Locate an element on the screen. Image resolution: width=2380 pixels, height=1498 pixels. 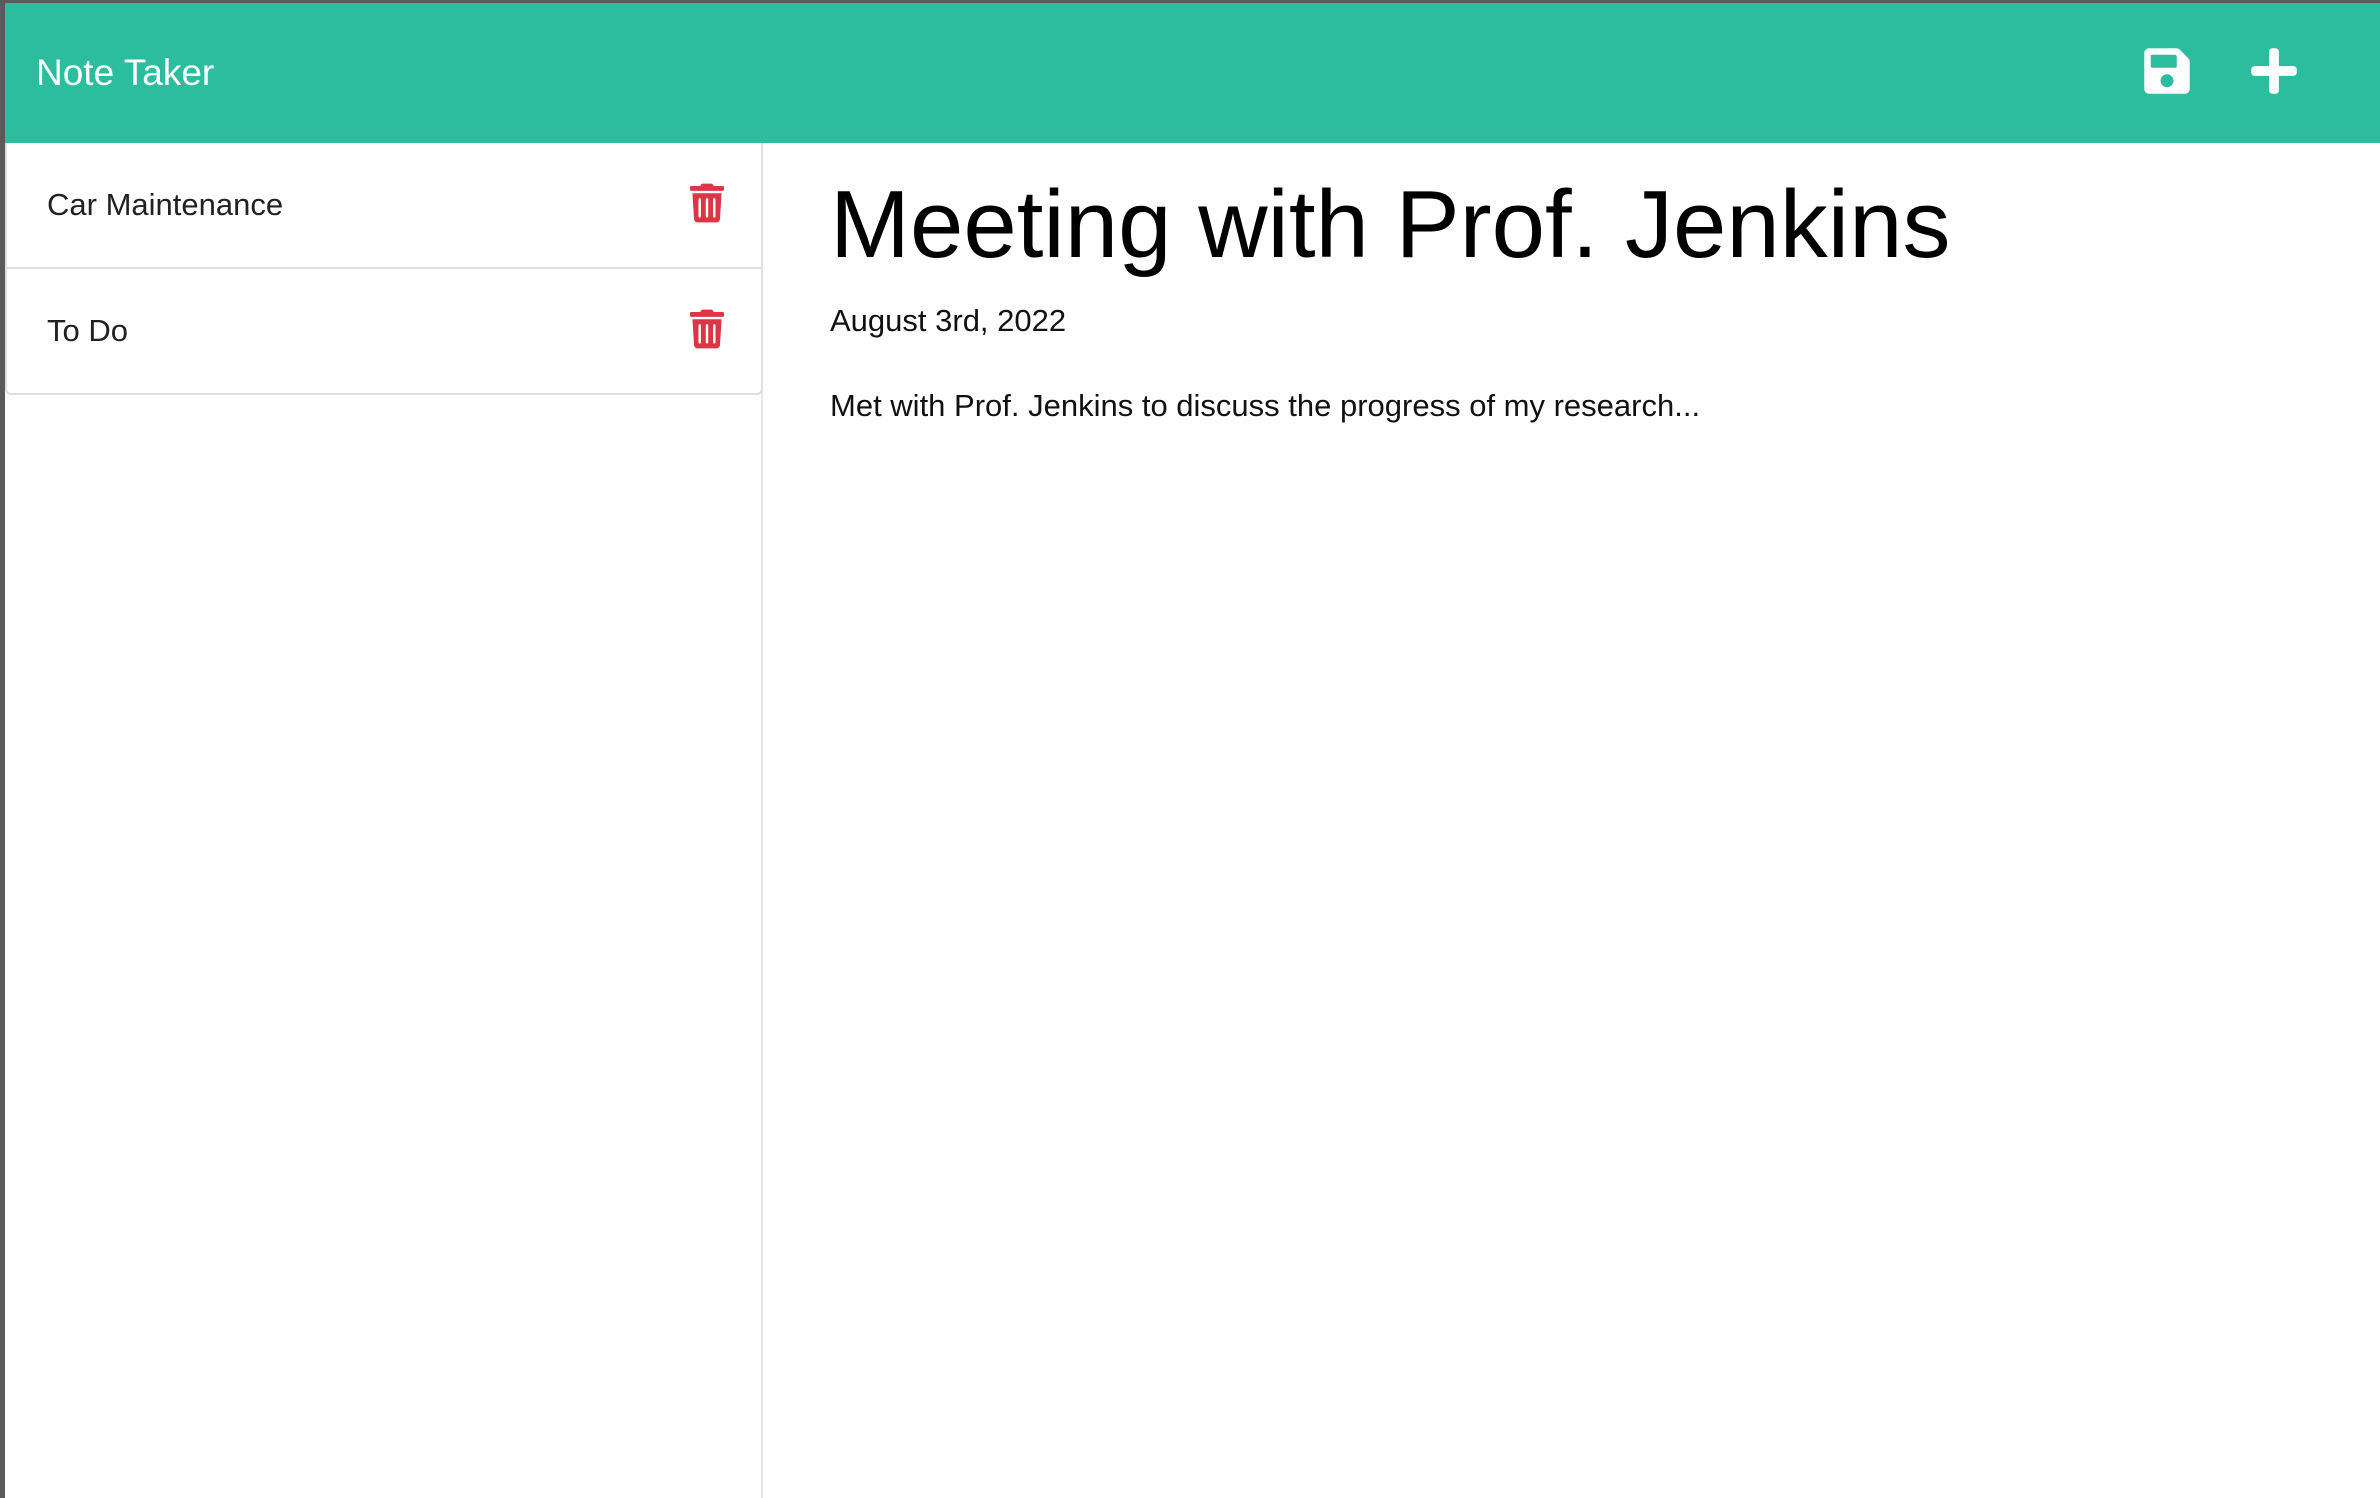
save-icon is located at coordinates (2167, 71).